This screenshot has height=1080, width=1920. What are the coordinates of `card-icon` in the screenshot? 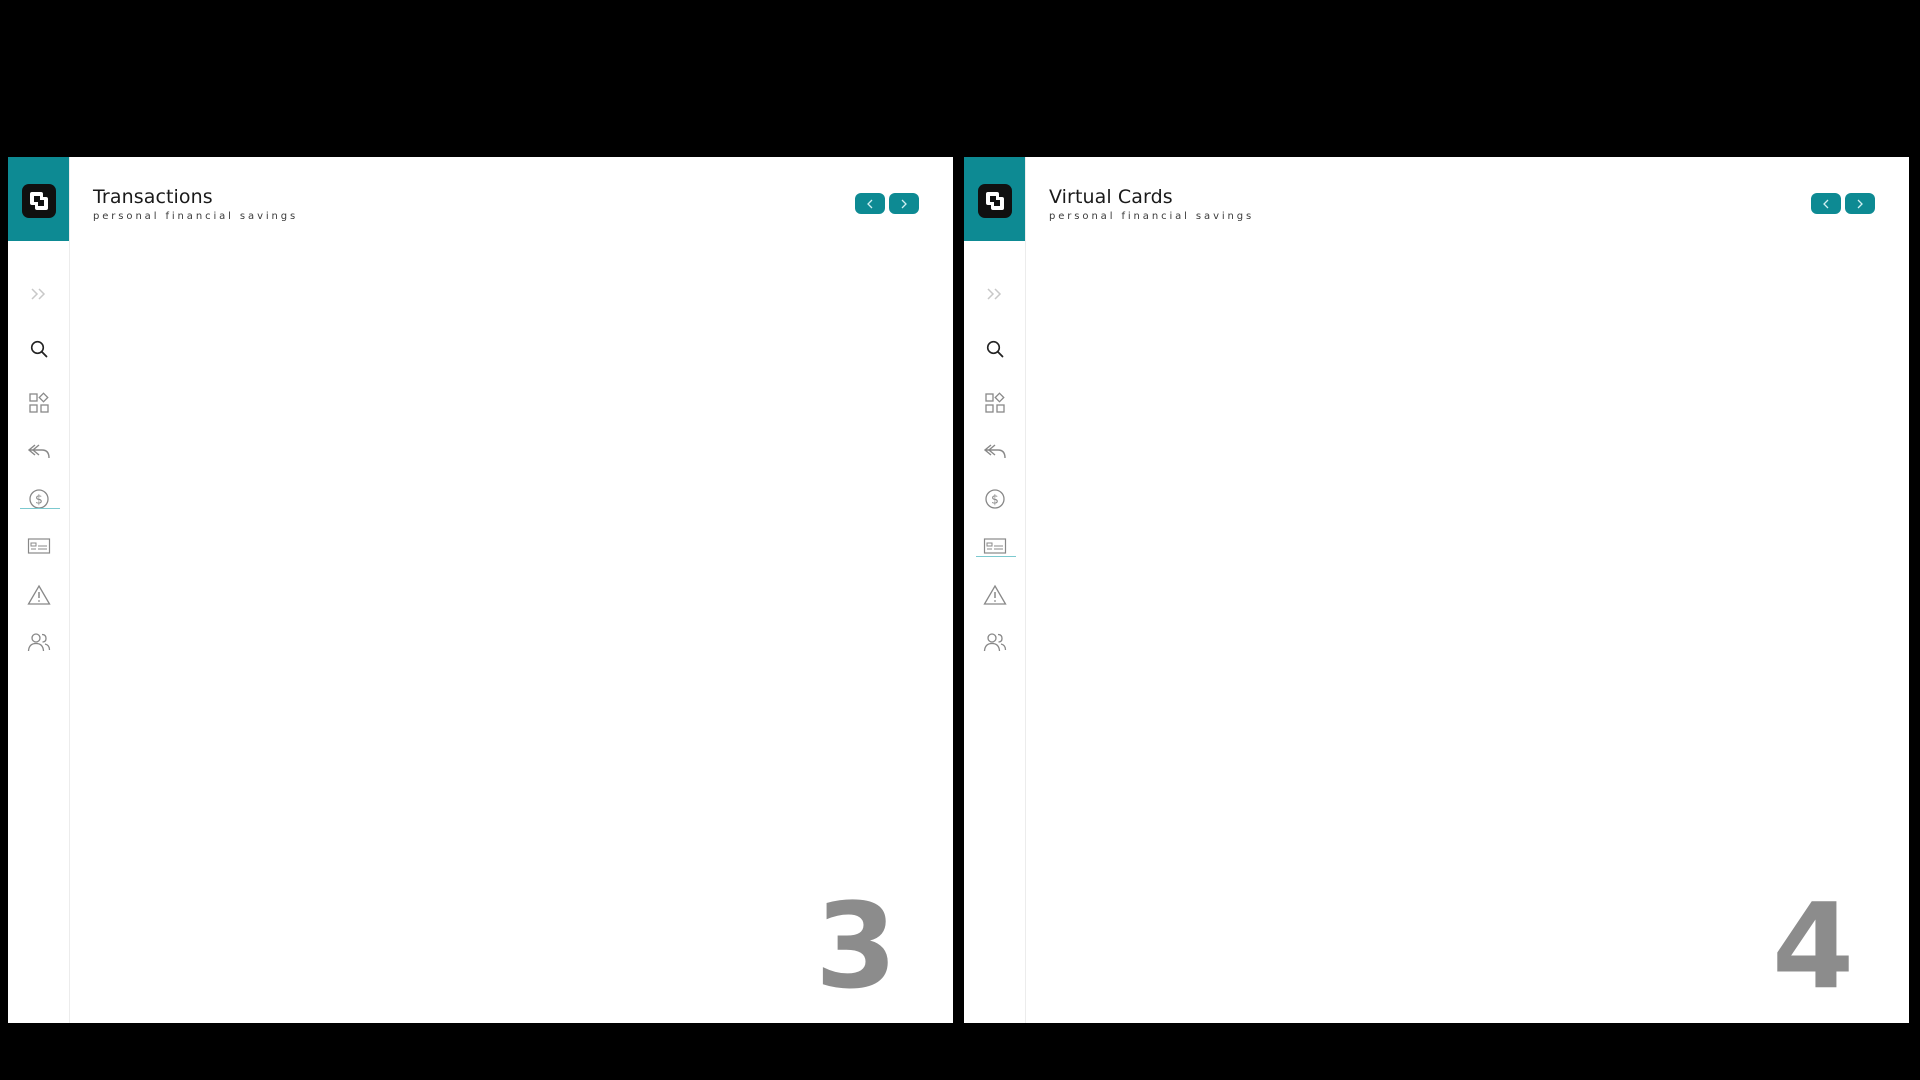 It's located at (39, 546).